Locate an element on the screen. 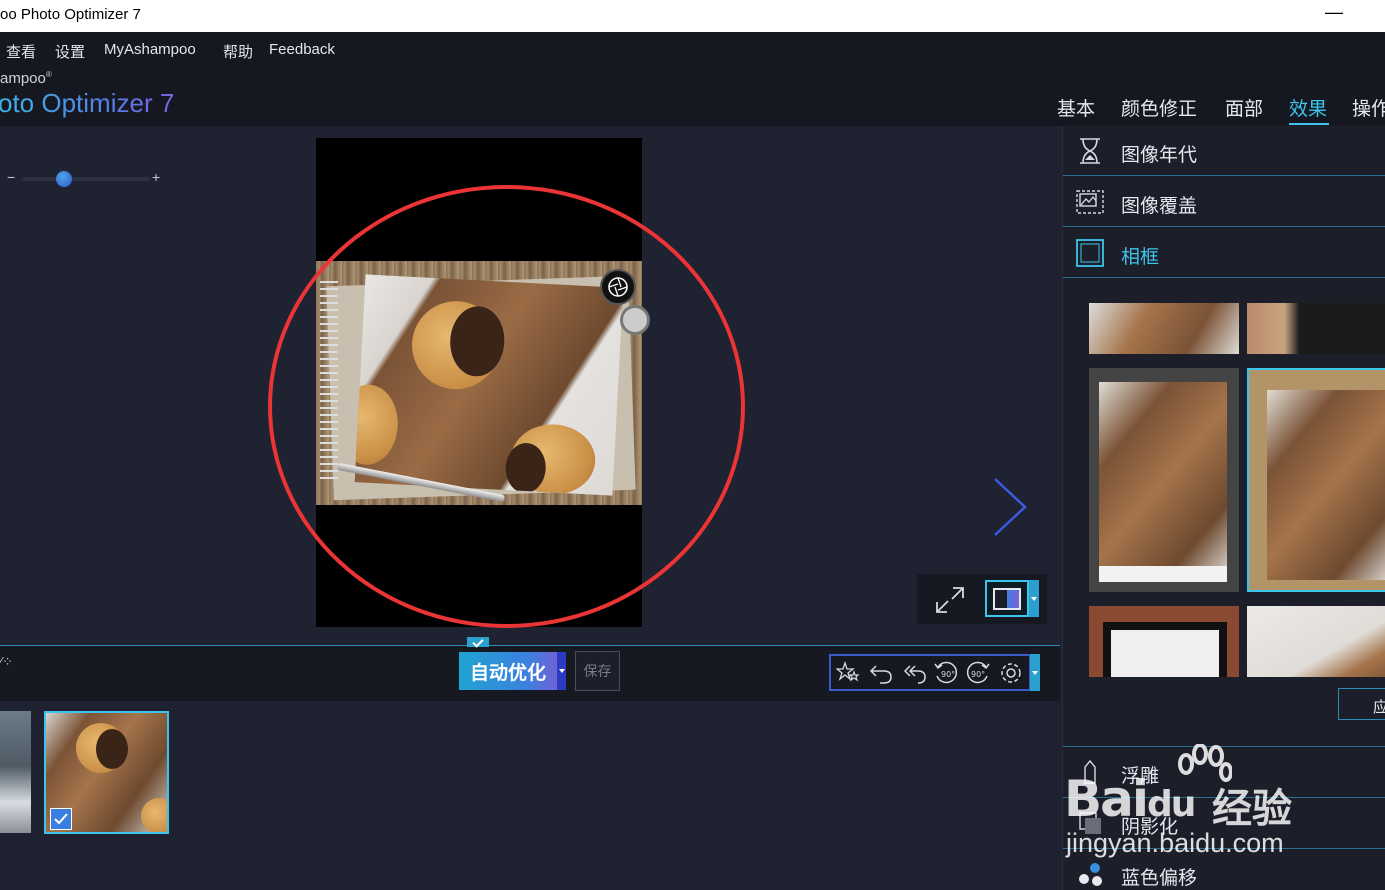  sidebar-item-label: 浮雕 is located at coordinates (1140, 776).